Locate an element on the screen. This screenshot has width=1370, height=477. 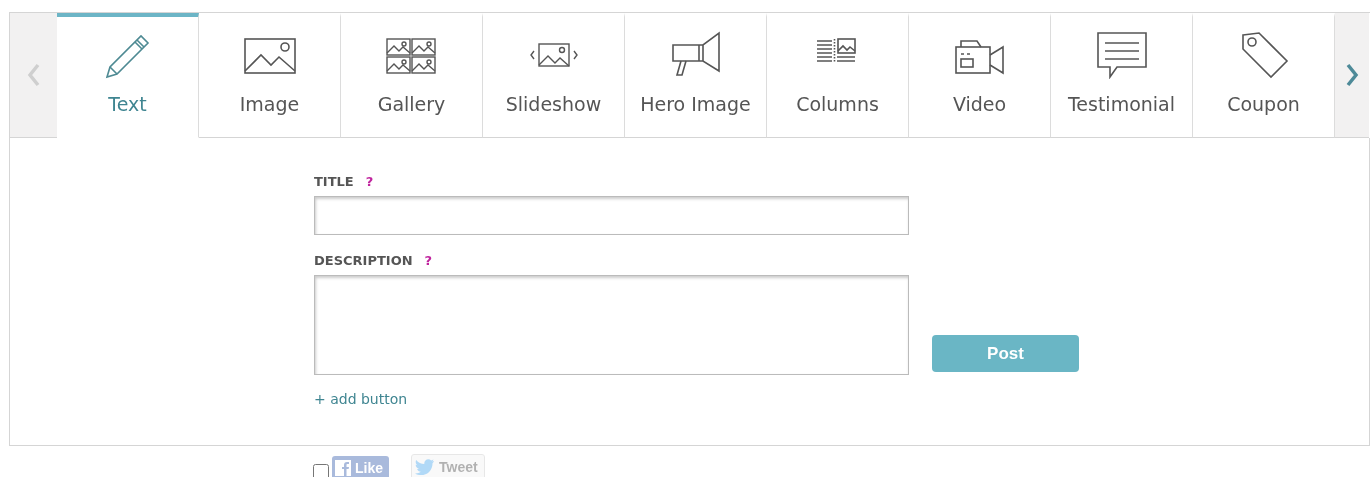
tab: Hero Image is located at coordinates (696, 75).